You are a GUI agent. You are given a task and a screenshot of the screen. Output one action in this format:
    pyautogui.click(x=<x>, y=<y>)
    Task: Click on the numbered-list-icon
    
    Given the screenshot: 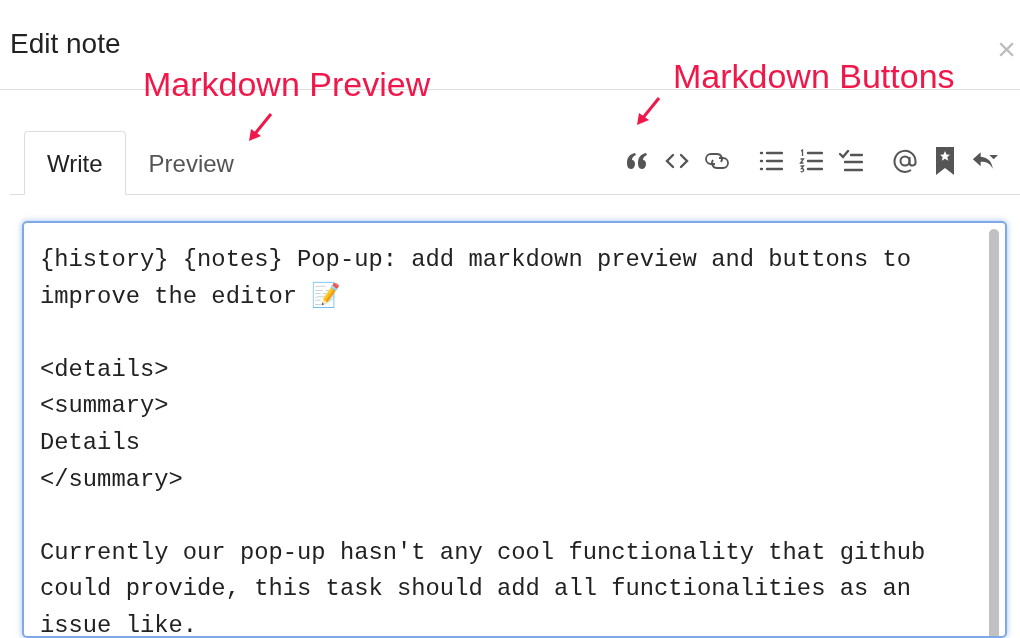 What is the action you would take?
    pyautogui.click(x=811, y=161)
    